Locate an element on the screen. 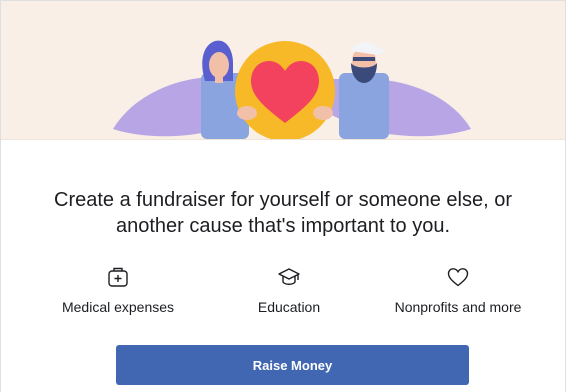 This screenshot has height=392, width=568. feature-nonprofits: Nonprofits and more is located at coordinates (458, 290).